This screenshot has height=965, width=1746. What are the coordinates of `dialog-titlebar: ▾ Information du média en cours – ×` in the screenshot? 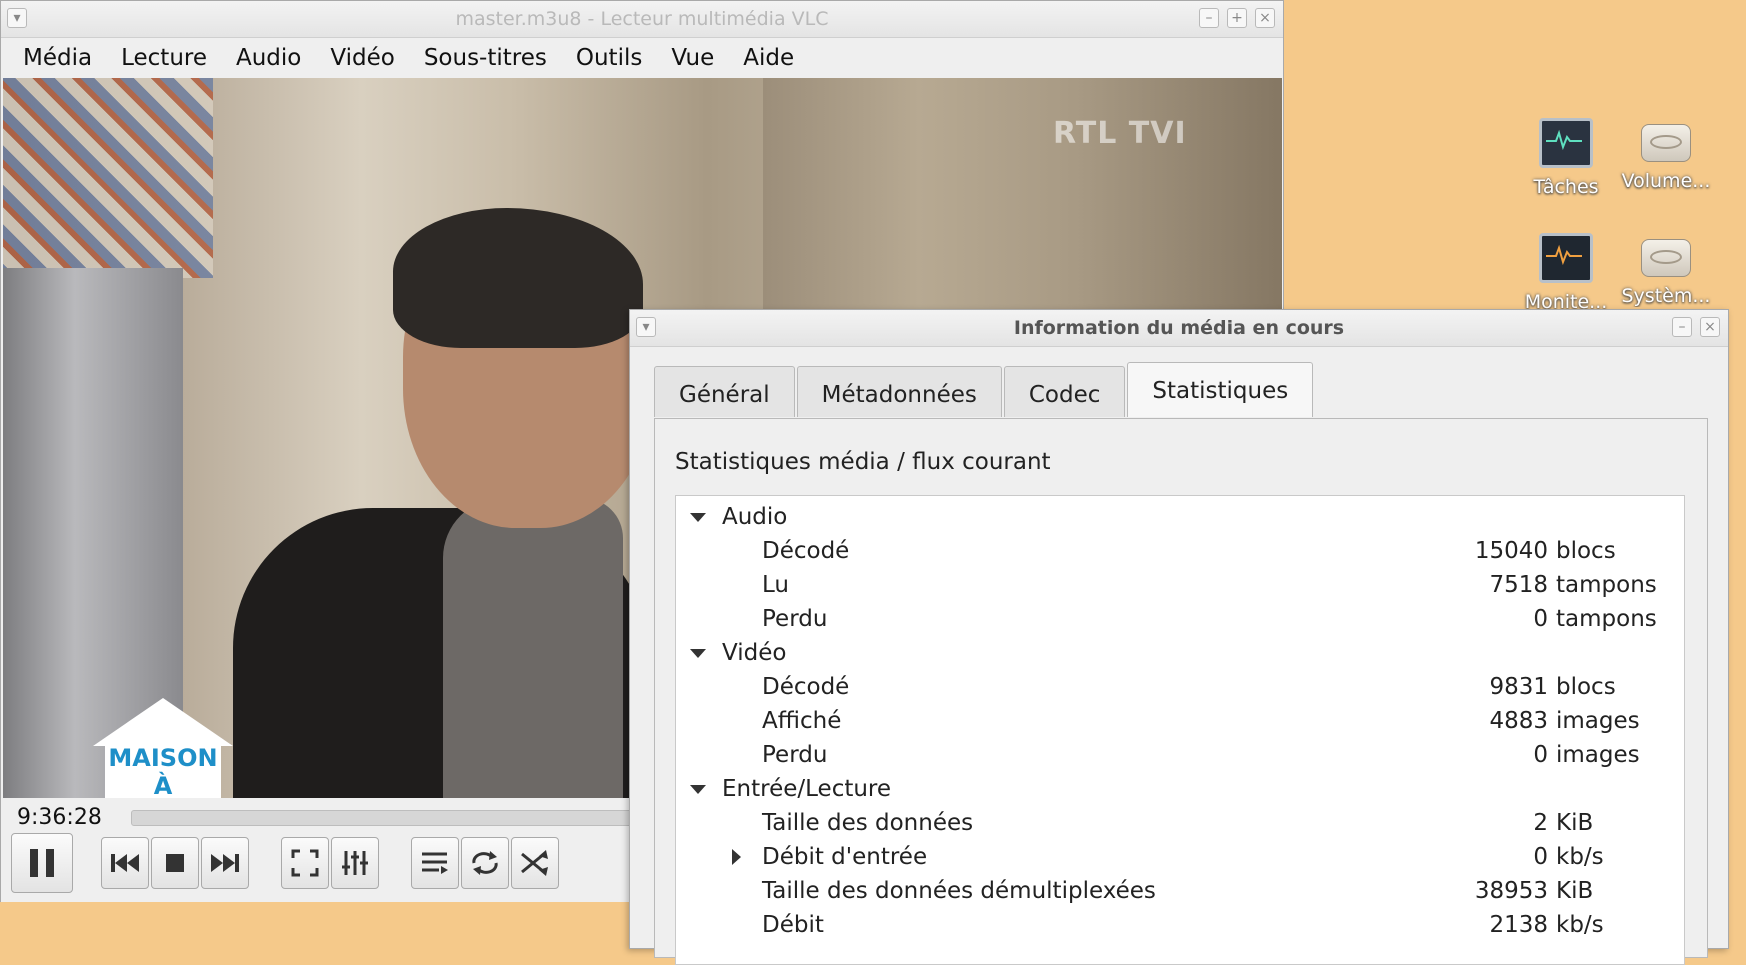 It's located at (1179, 328).